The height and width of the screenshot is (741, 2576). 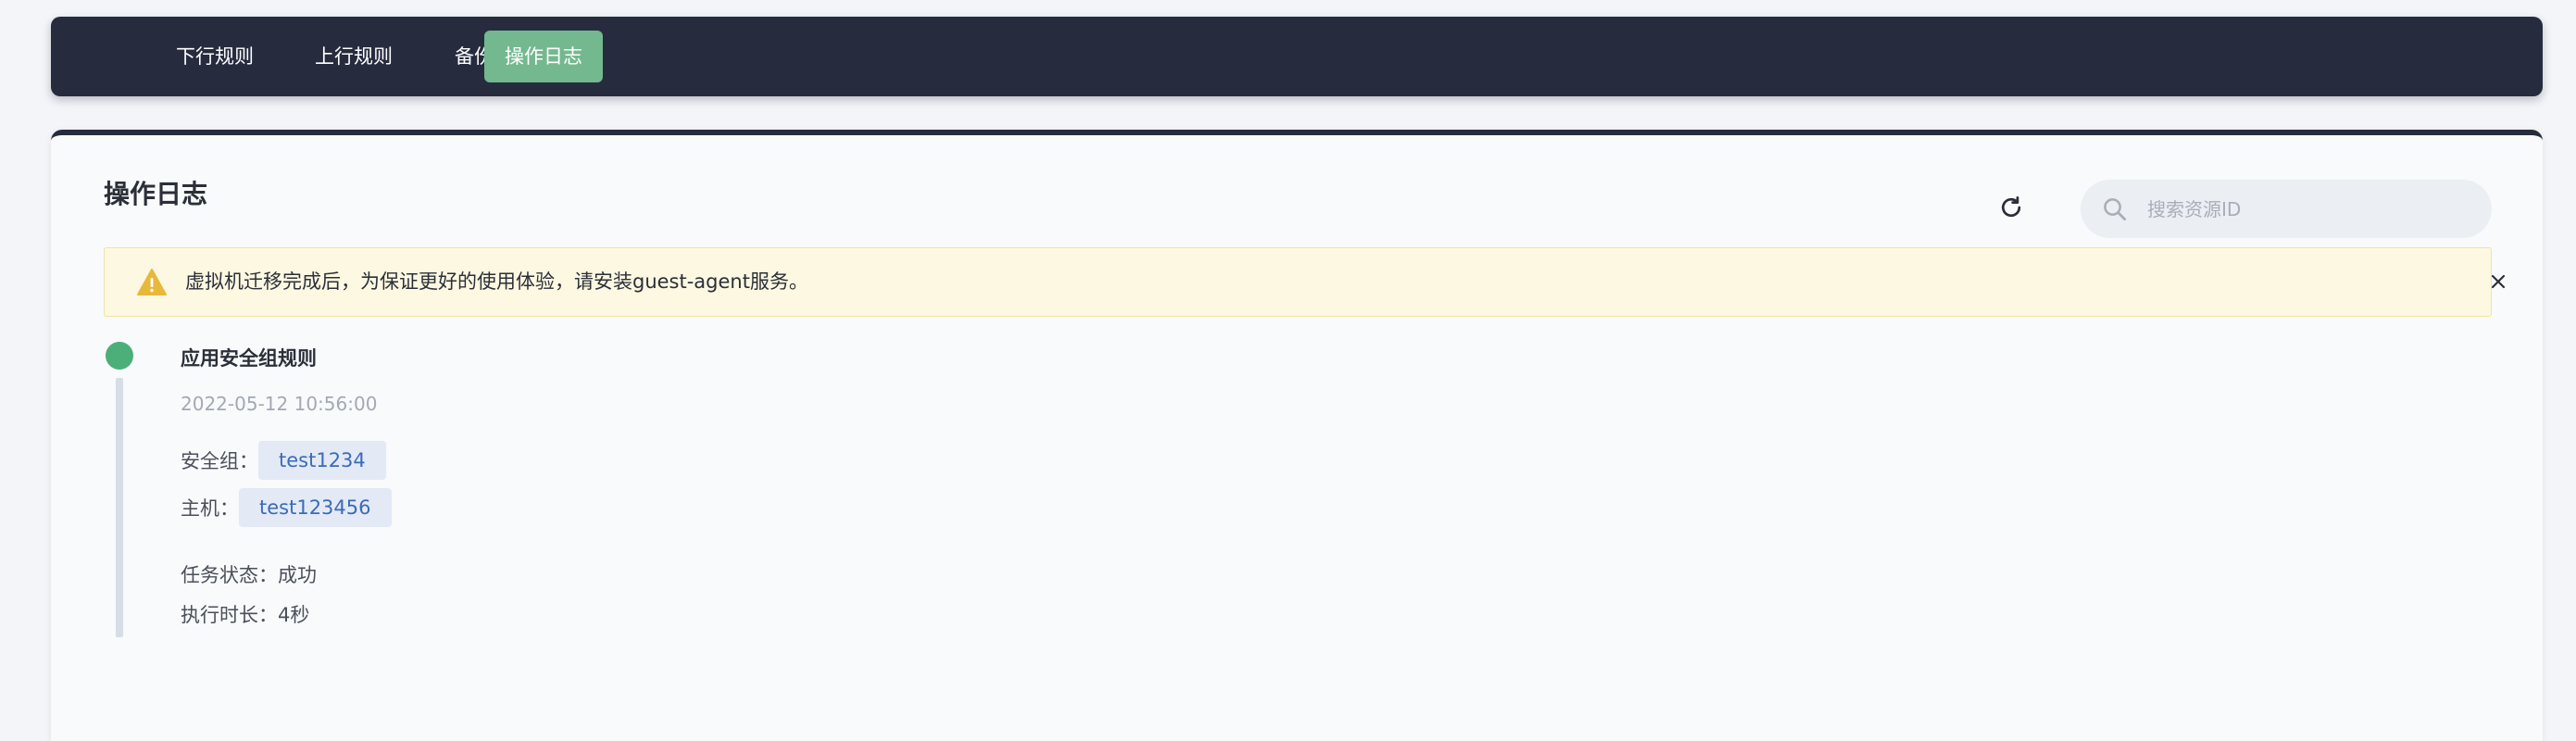 I want to click on warning-icon, so click(x=152, y=282).